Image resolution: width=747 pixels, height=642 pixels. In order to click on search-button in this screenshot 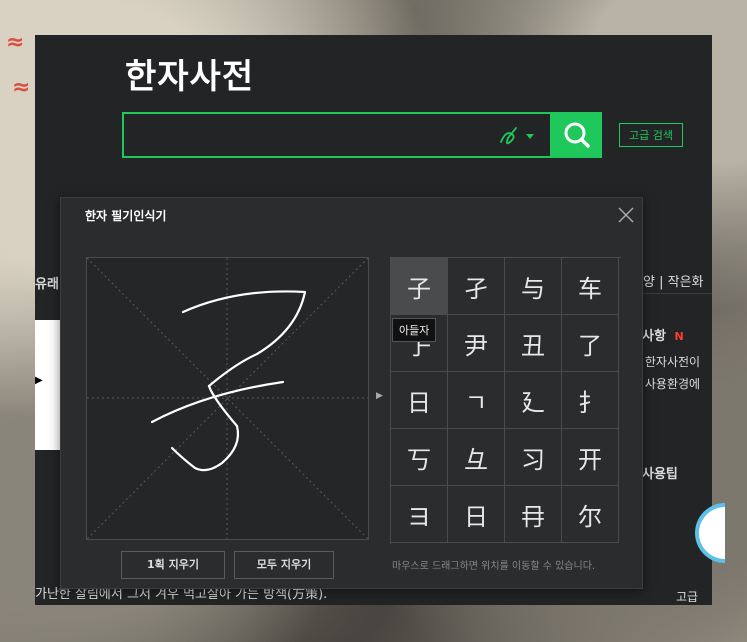, I will do `click(577, 135)`.